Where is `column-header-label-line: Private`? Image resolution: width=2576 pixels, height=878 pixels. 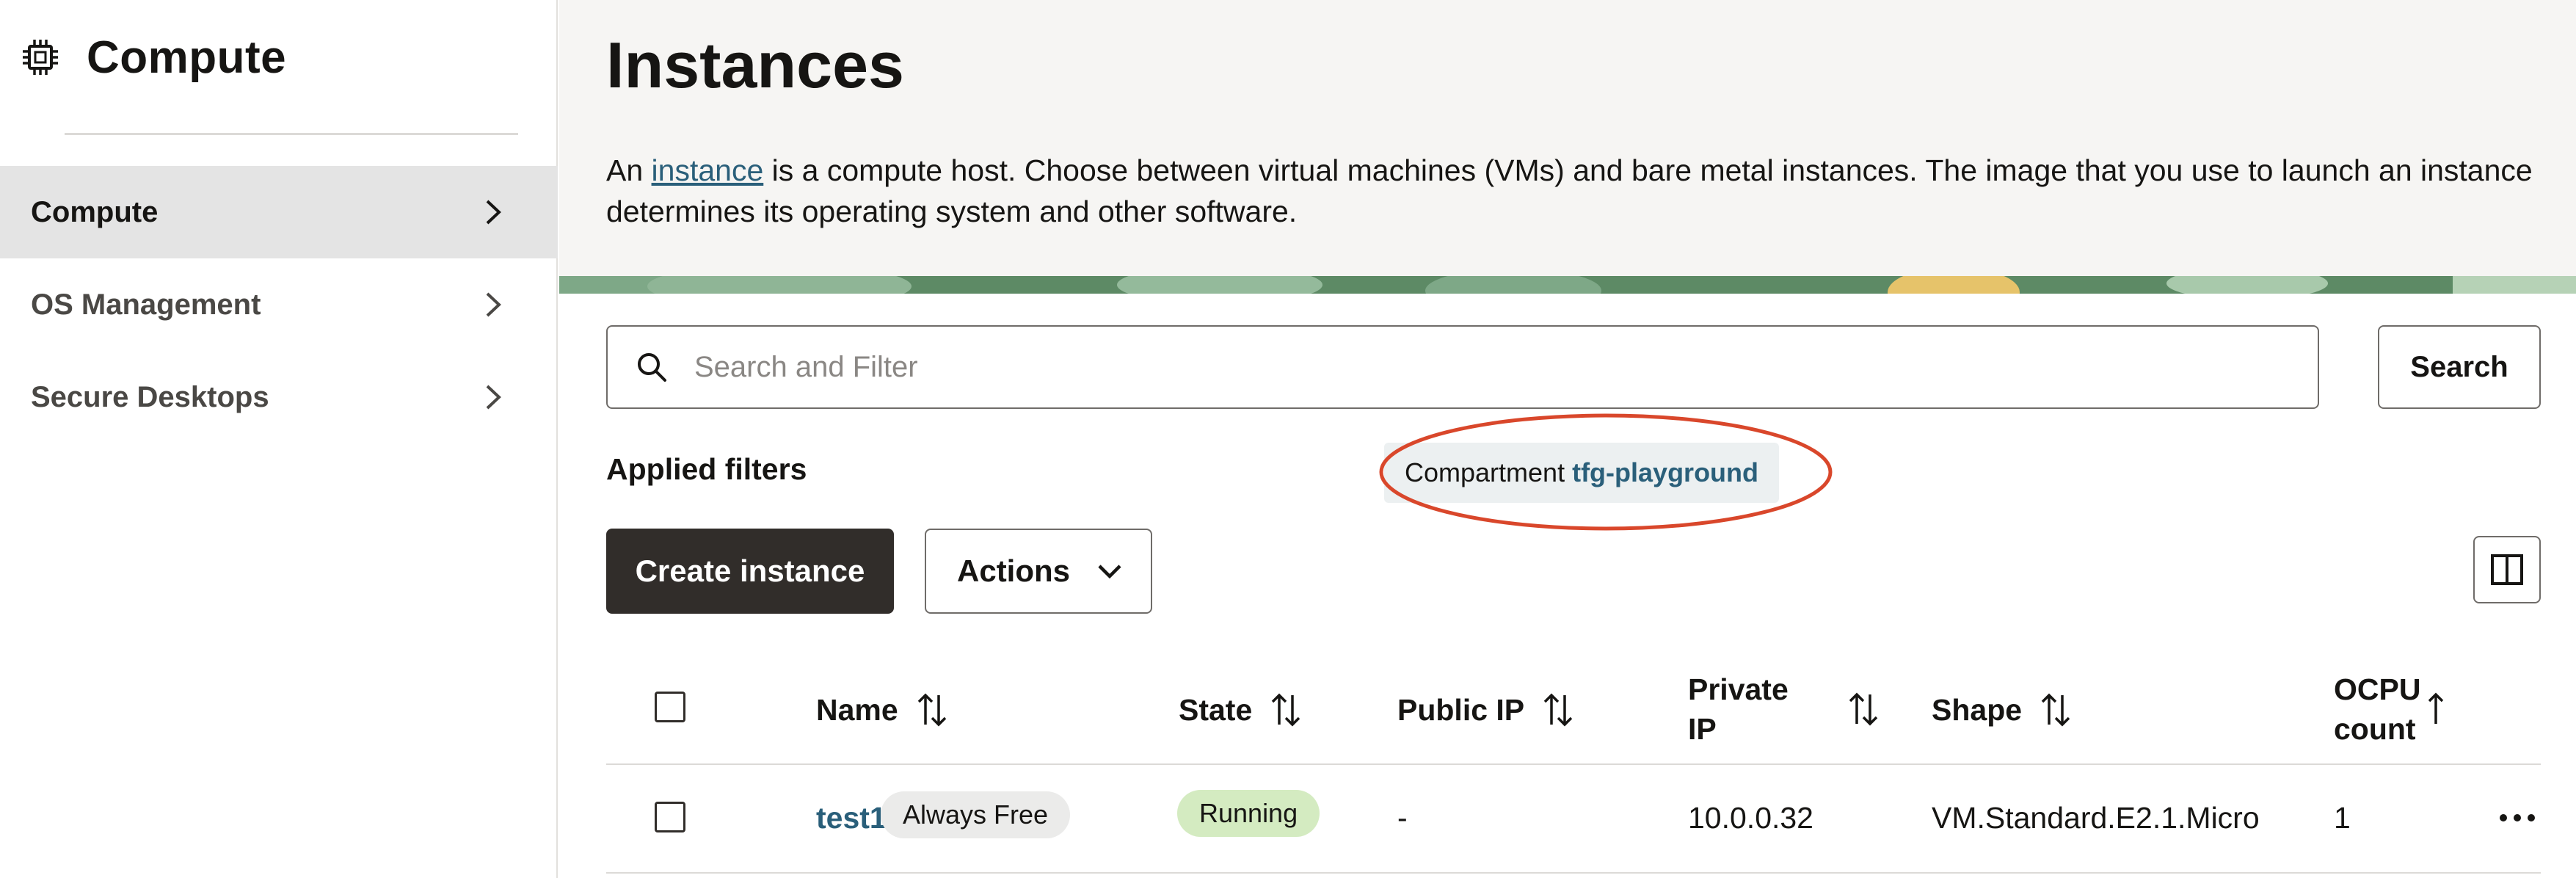 column-header-label-line: Private is located at coordinates (1738, 689).